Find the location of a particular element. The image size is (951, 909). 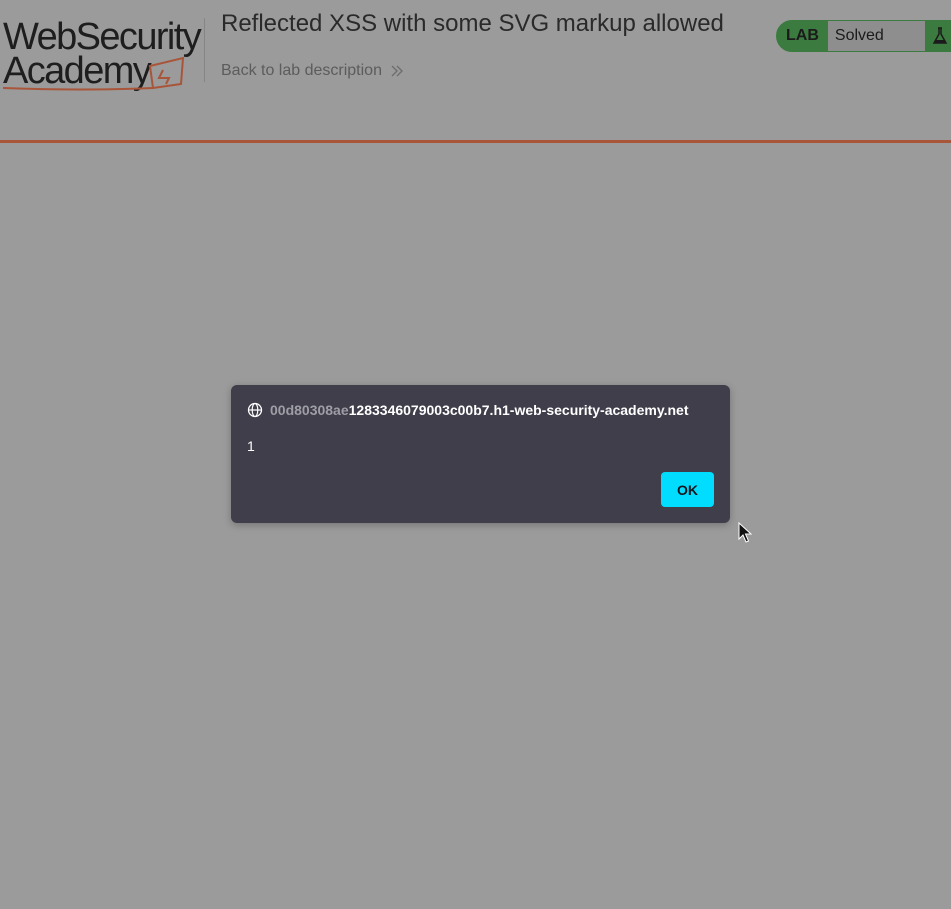

origin-faded-text: 00d80308ae is located at coordinates (309, 410).